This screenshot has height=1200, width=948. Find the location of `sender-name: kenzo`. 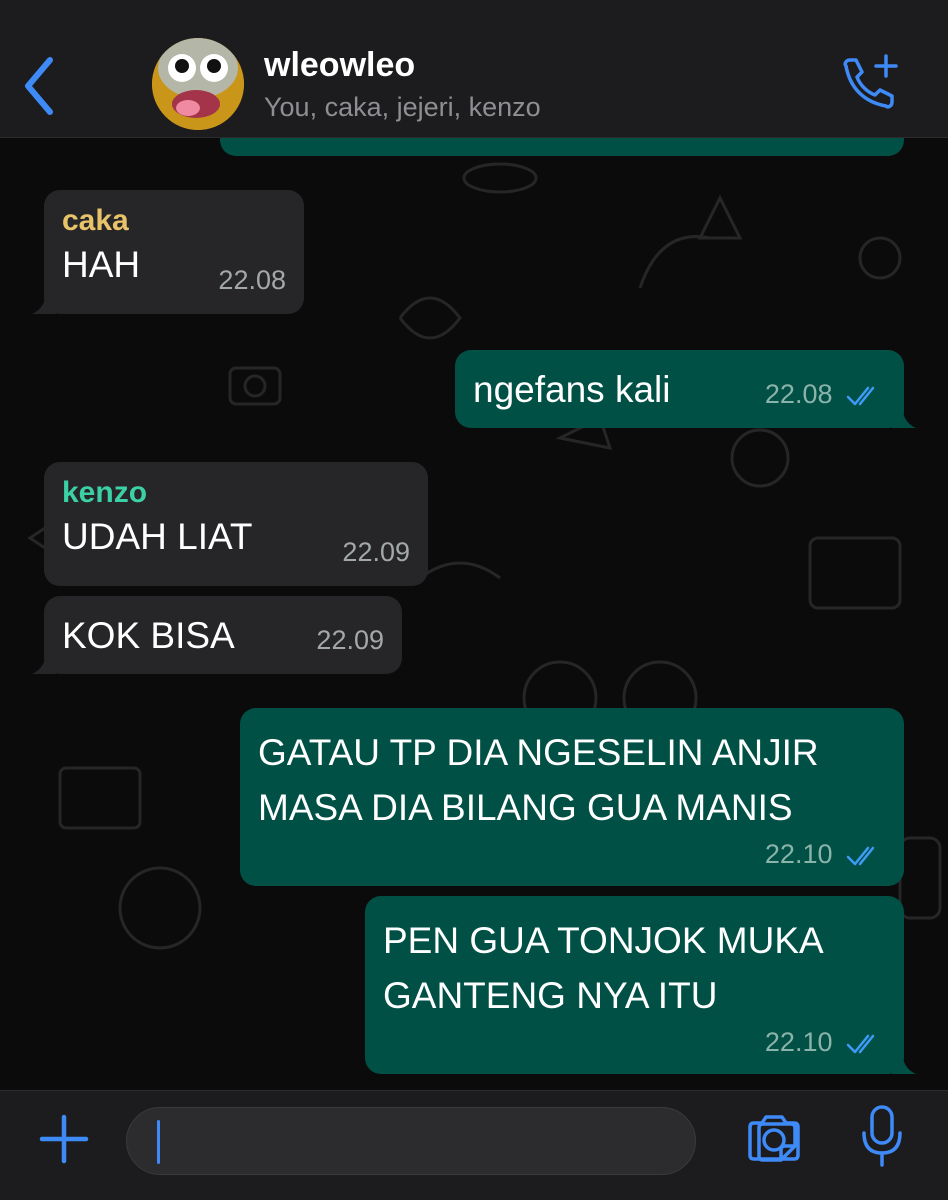

sender-name: kenzo is located at coordinates (105, 492).